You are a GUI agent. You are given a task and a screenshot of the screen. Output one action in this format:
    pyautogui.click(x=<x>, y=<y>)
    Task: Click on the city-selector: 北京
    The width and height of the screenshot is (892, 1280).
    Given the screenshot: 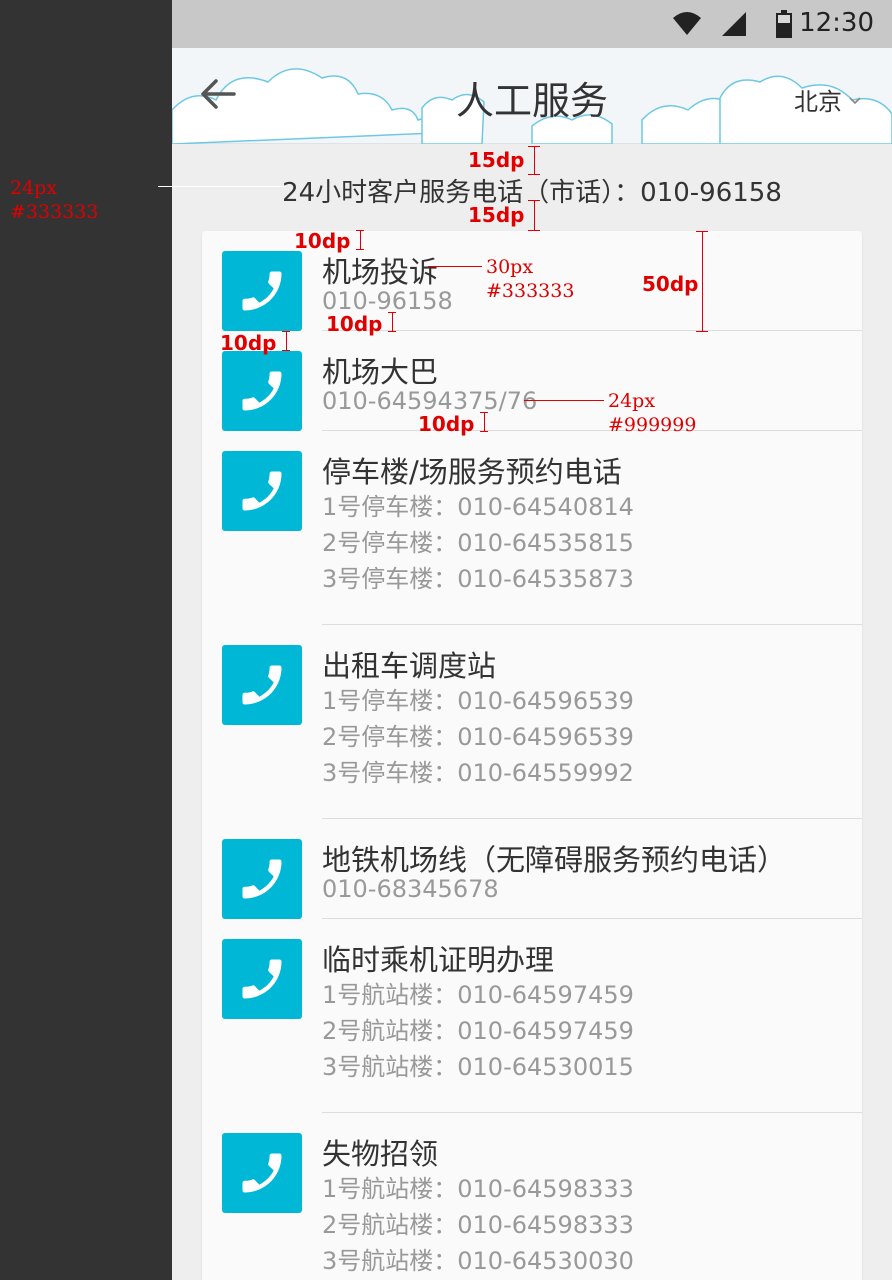 What is the action you would take?
    pyautogui.click(x=828, y=99)
    